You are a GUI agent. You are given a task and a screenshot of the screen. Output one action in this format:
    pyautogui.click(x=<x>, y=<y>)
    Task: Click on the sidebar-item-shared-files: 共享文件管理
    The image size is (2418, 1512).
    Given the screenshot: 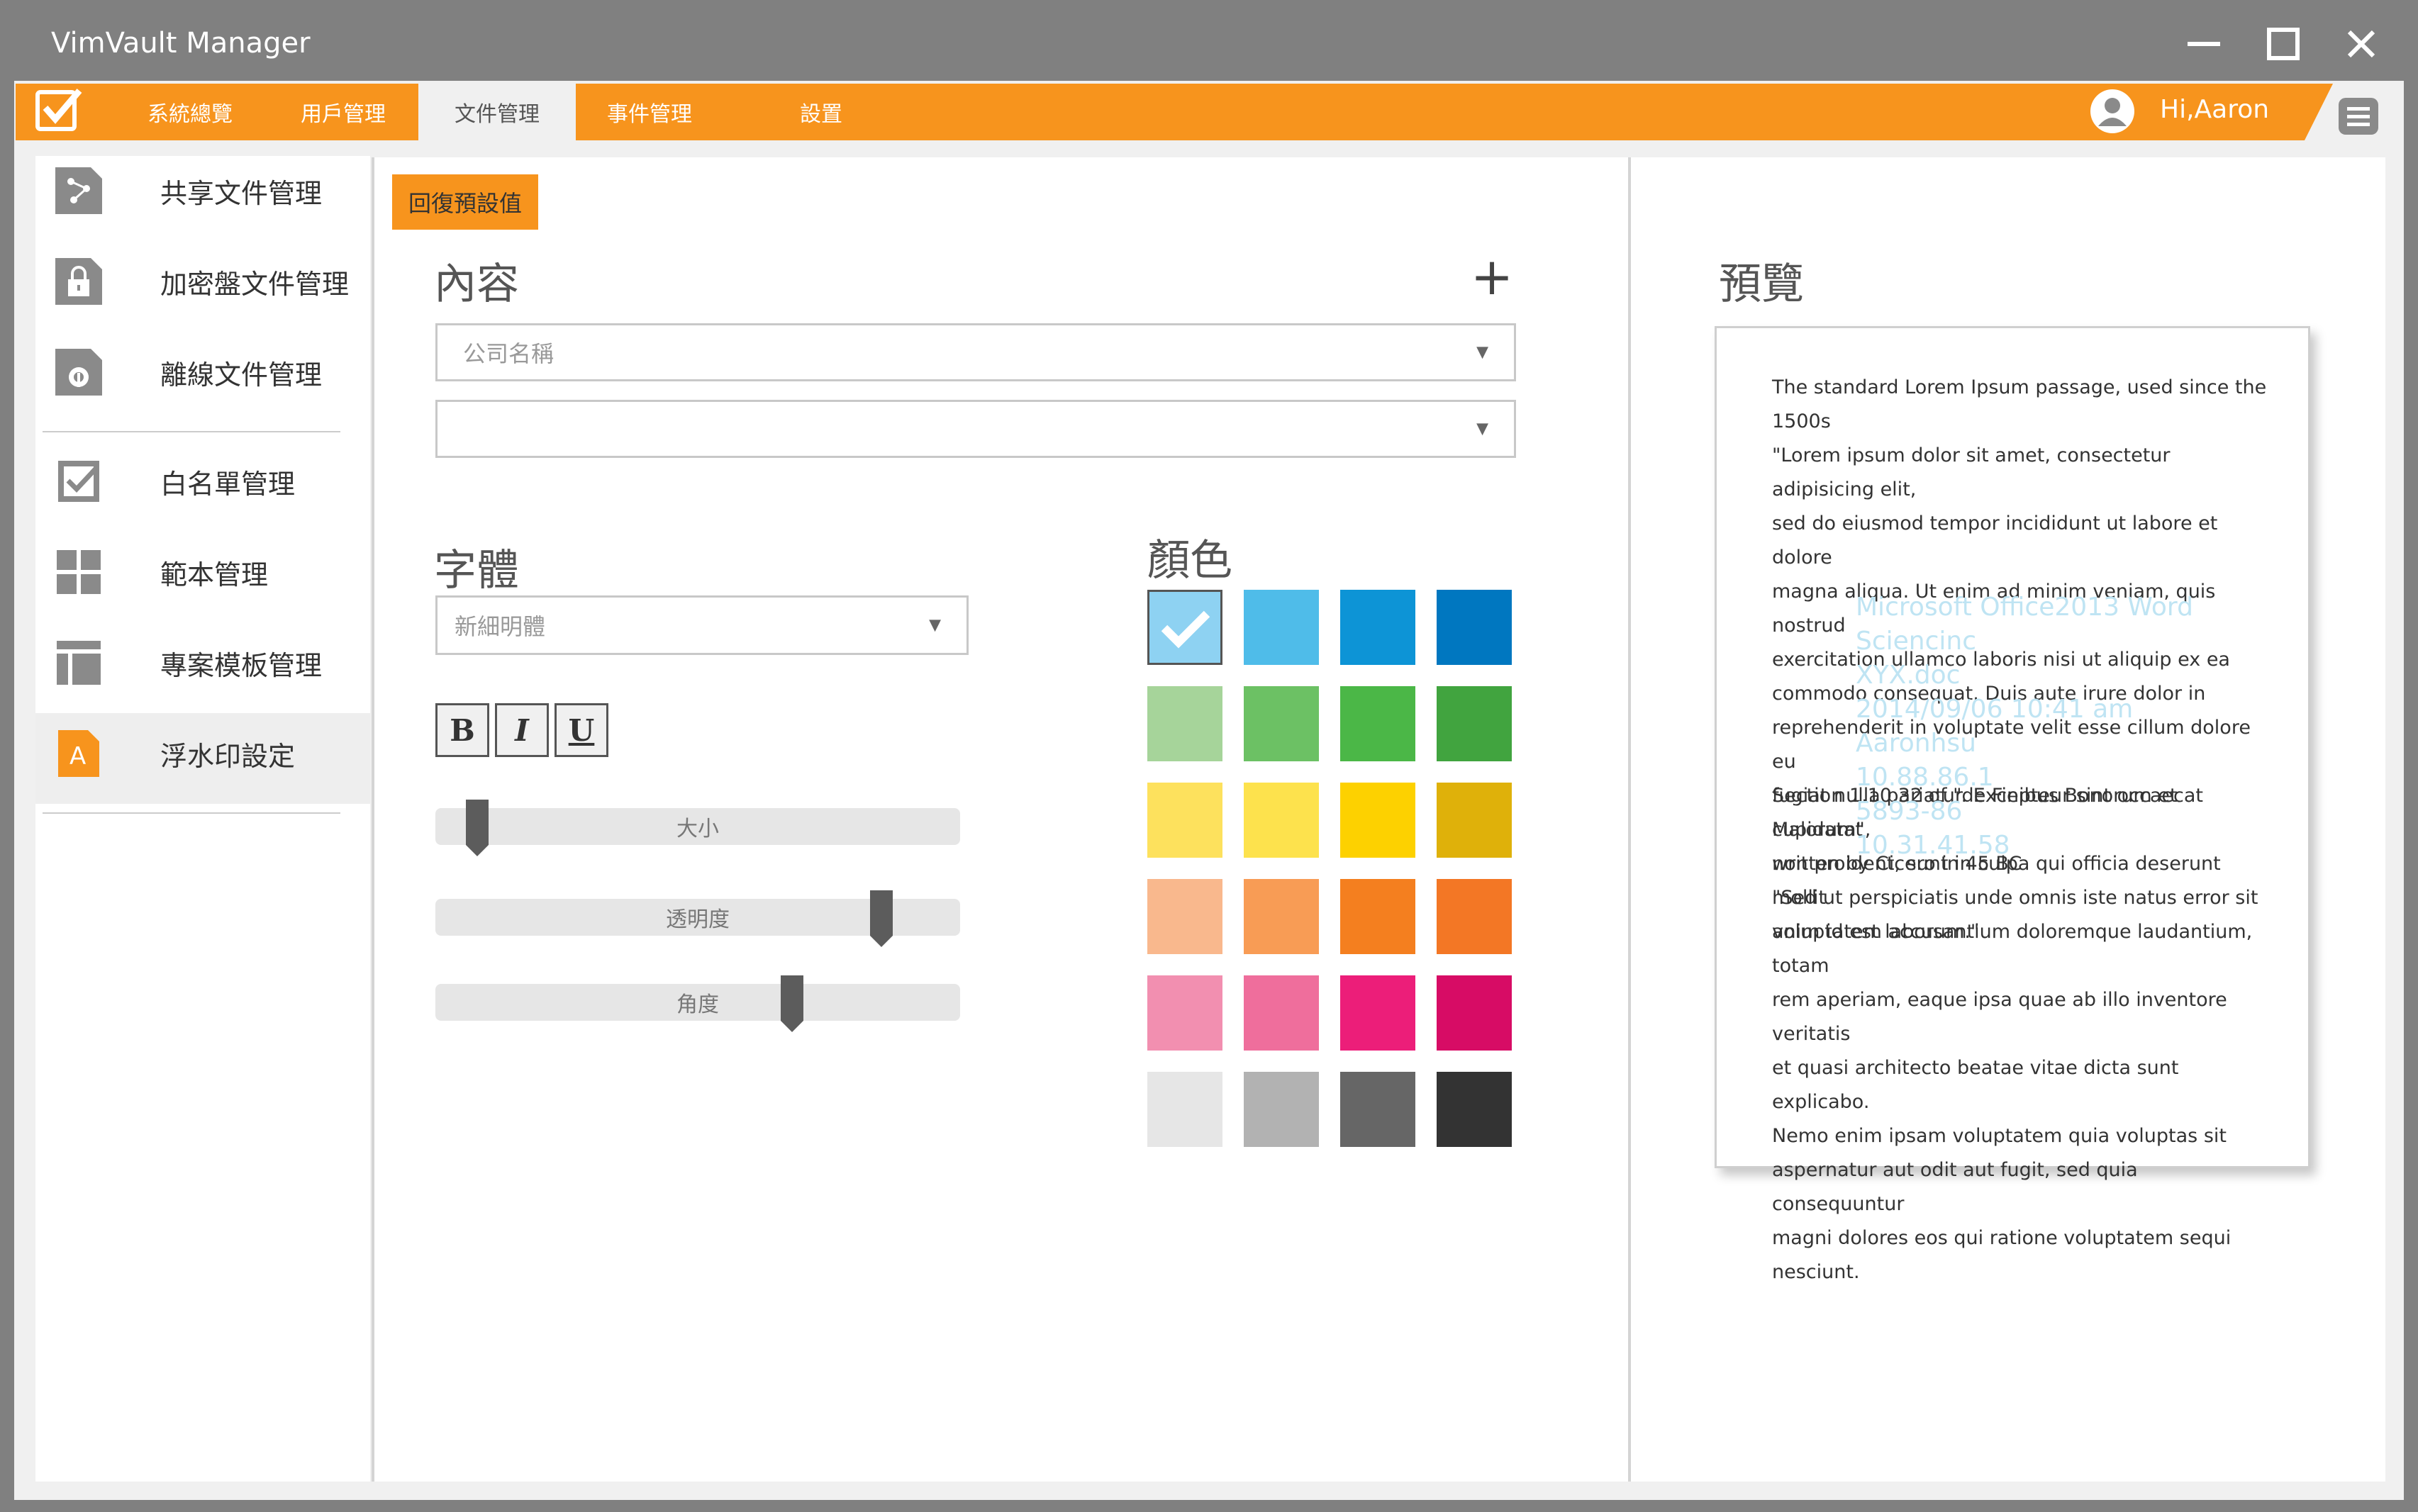 What is the action you would take?
    pyautogui.click(x=203, y=196)
    